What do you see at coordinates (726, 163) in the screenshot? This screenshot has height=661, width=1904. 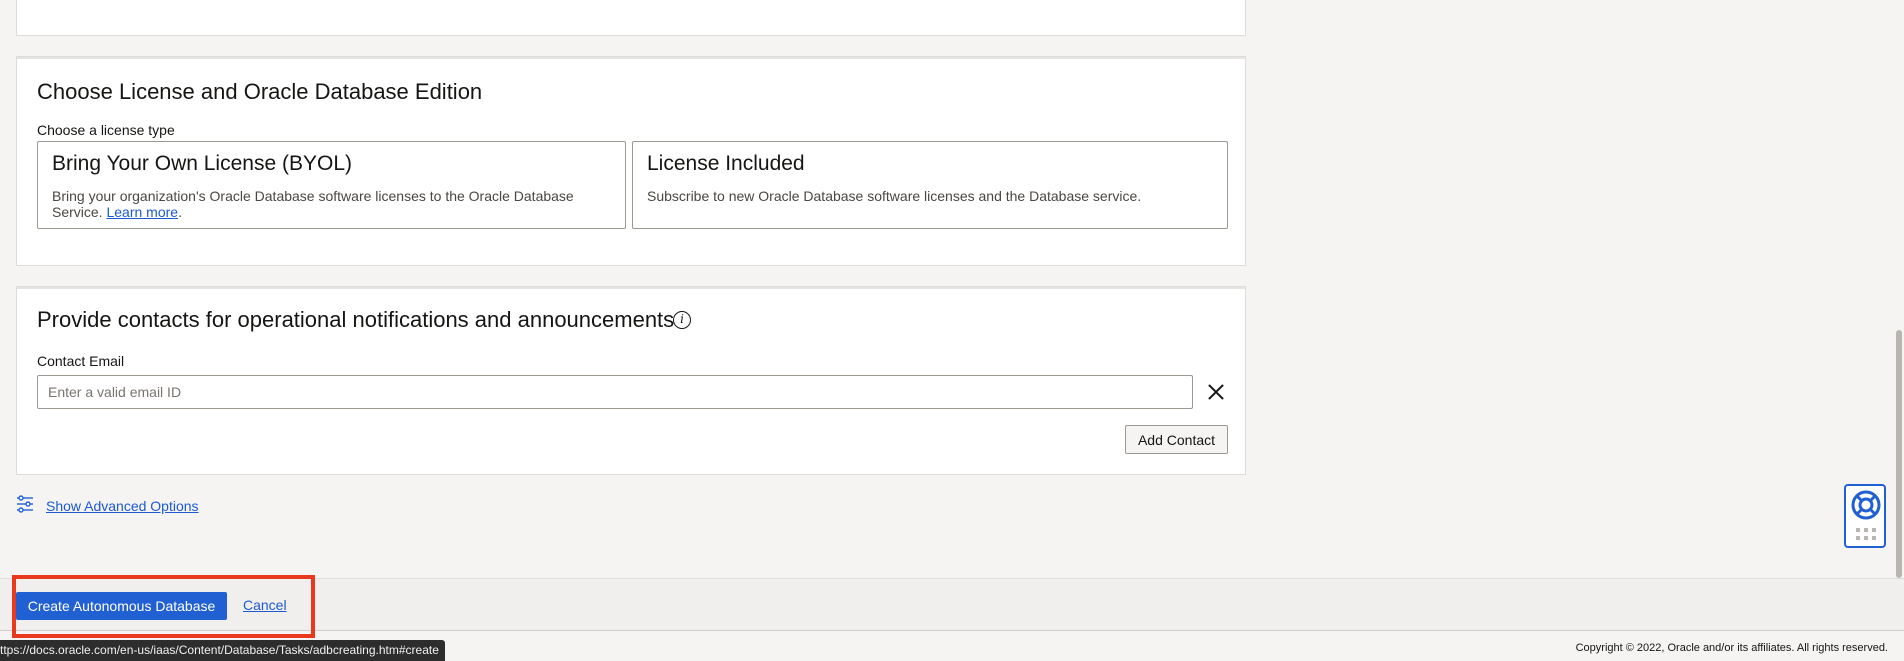 I see `license-included-title: License Included` at bounding box center [726, 163].